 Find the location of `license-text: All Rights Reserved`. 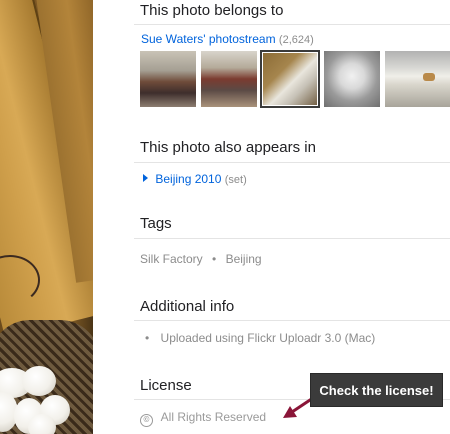

license-text: All Rights Reserved is located at coordinates (213, 417).